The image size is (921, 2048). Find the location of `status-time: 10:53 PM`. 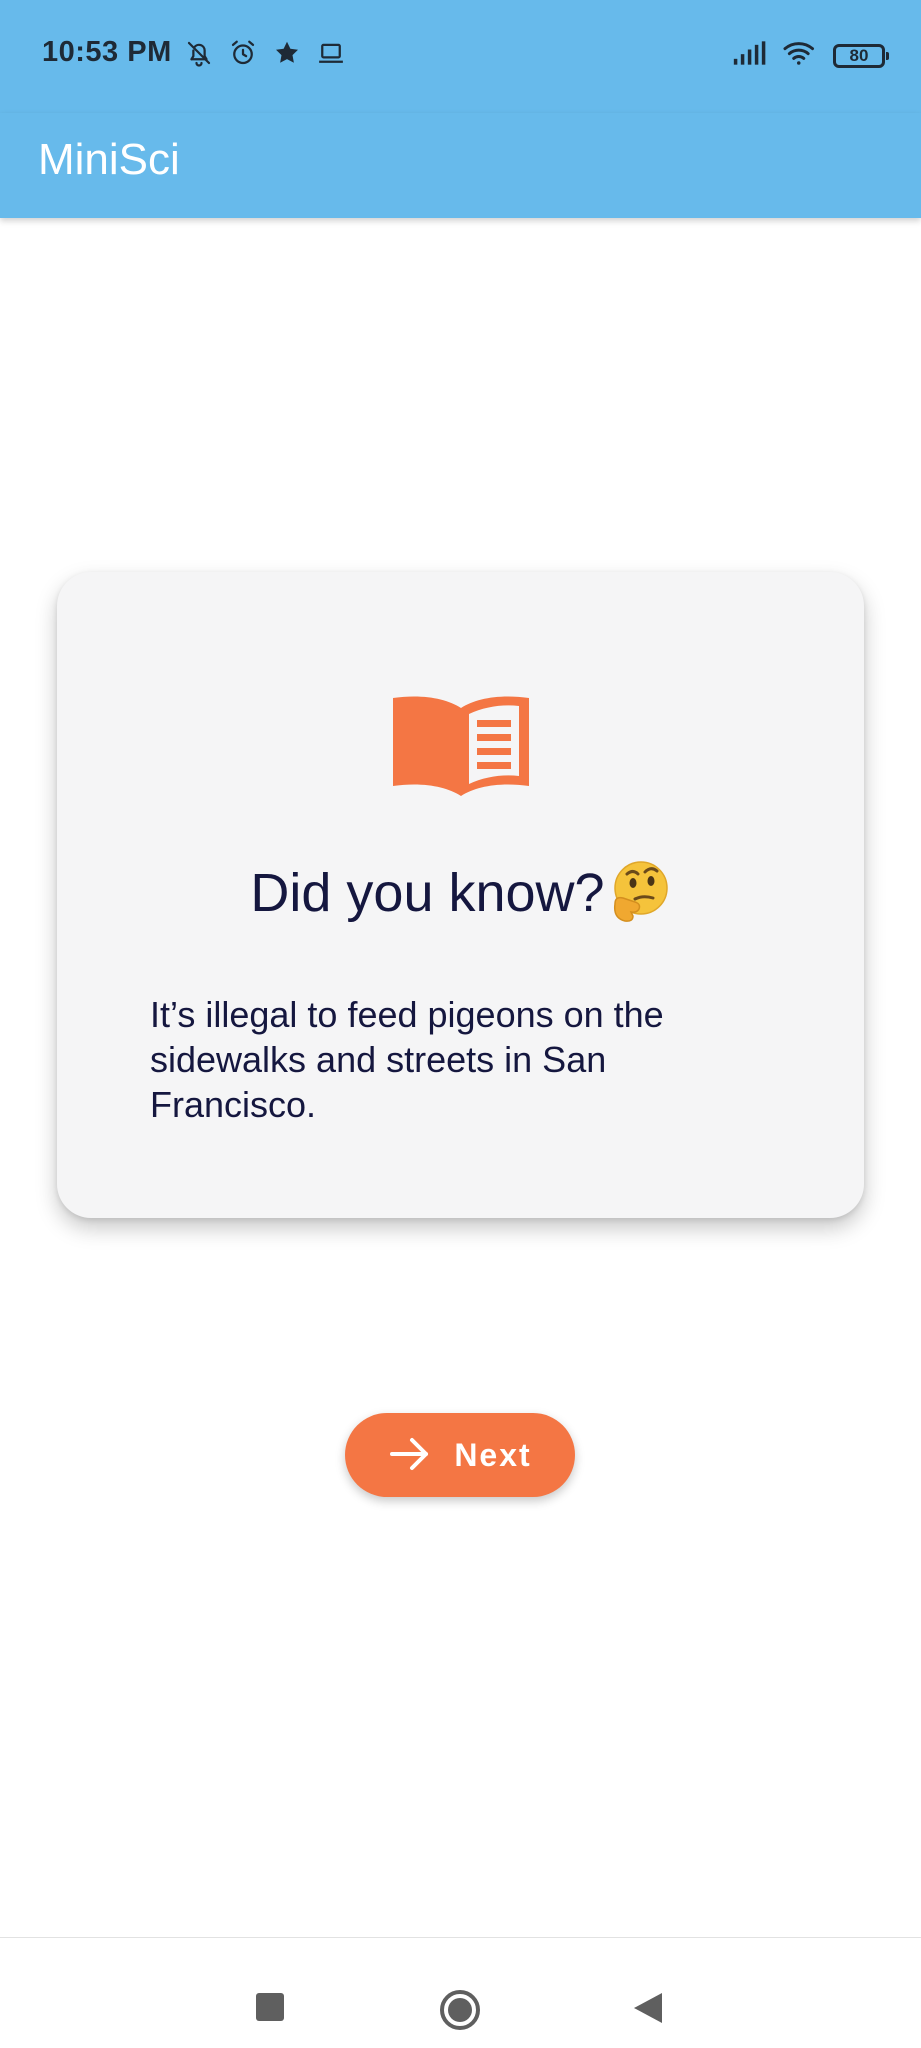

status-time: 10:53 PM is located at coordinates (107, 52).